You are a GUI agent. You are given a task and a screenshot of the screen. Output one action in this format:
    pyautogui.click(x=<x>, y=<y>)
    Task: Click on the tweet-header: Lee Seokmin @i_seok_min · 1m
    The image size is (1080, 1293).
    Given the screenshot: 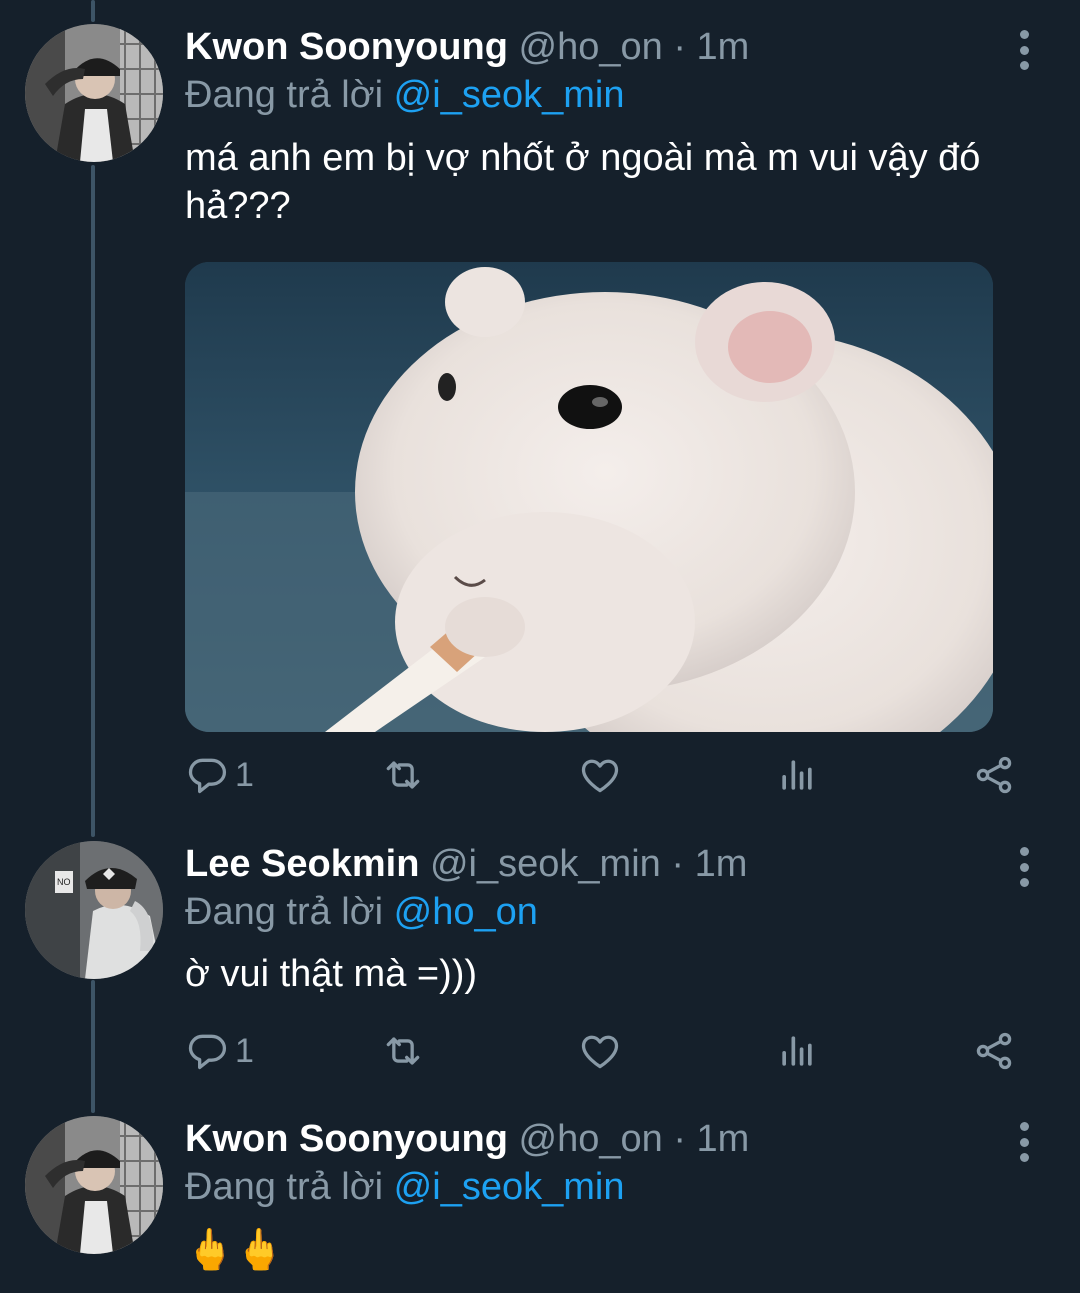 What is the action you would take?
    pyautogui.click(x=466, y=864)
    